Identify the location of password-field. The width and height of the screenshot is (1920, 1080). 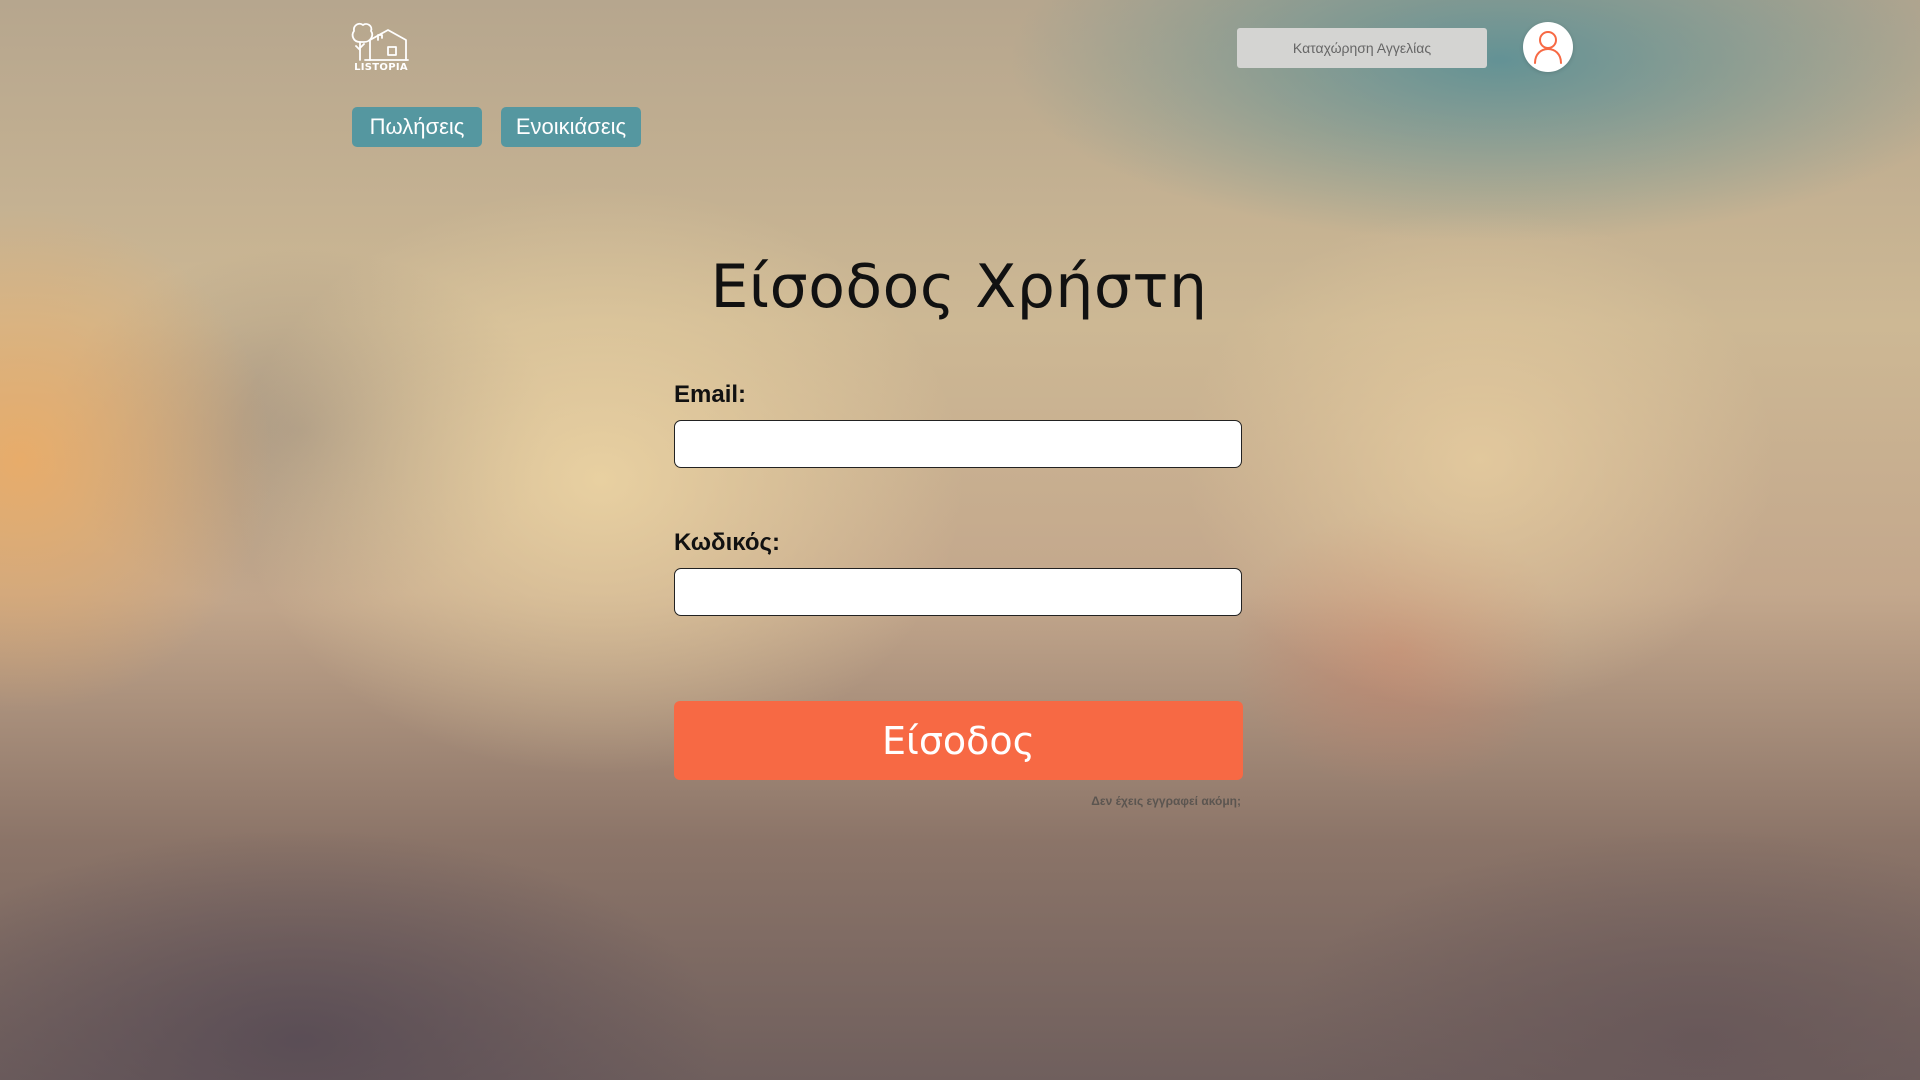
(958, 592).